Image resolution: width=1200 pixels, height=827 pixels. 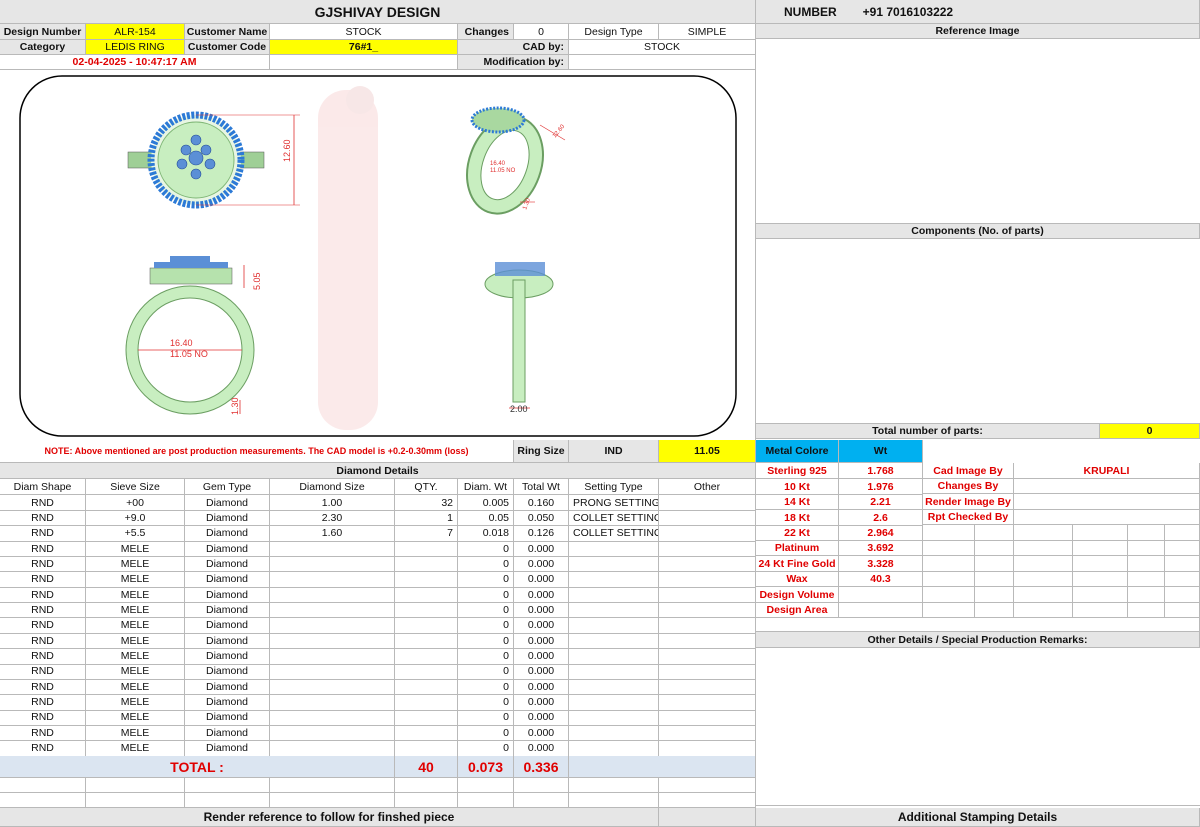 I want to click on design-type-value: SIMPLE, so click(x=707, y=32).